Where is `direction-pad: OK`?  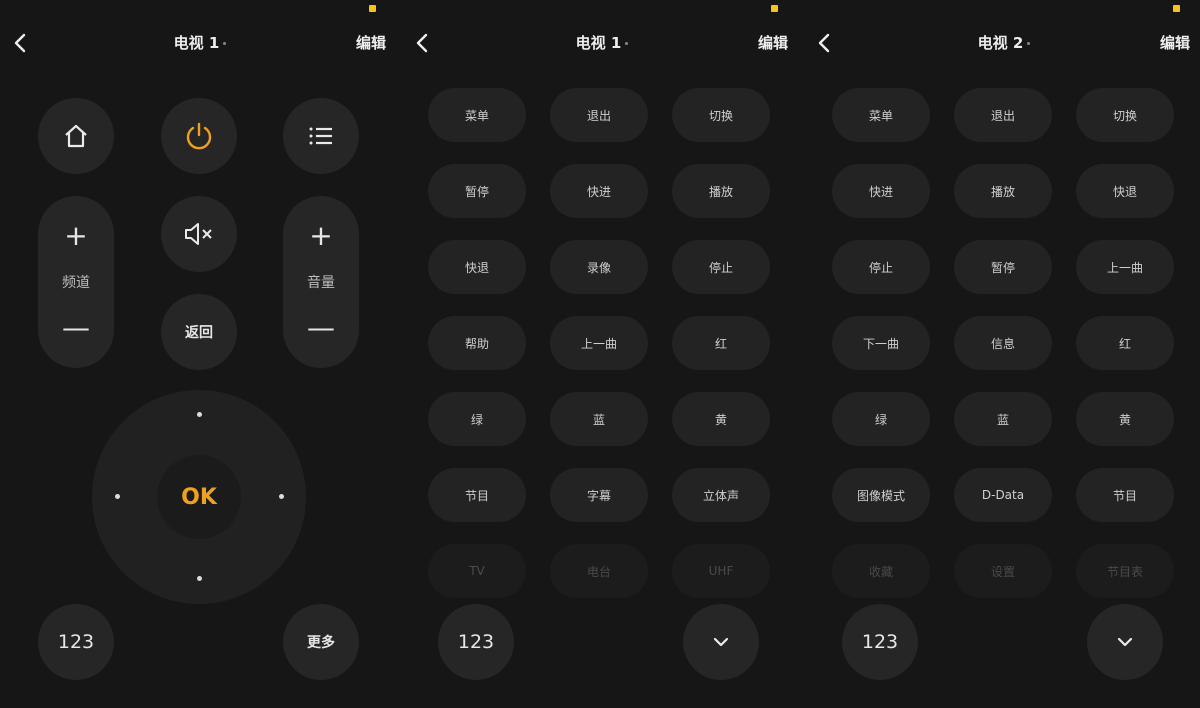
direction-pad: OK is located at coordinates (199, 497).